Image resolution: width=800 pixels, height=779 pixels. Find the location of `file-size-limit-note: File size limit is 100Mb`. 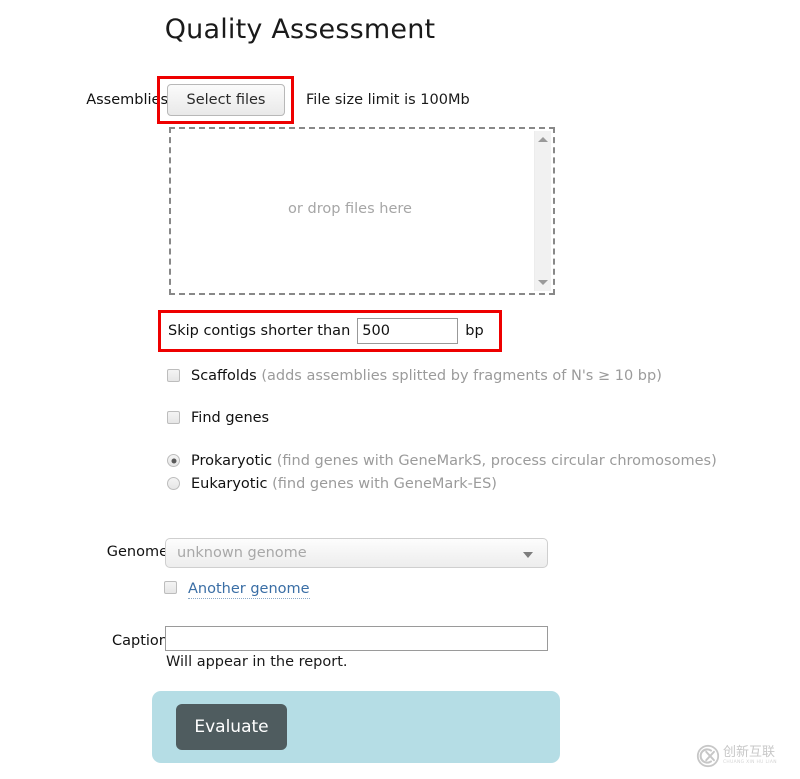

file-size-limit-note: File size limit is 100Mb is located at coordinates (388, 100).